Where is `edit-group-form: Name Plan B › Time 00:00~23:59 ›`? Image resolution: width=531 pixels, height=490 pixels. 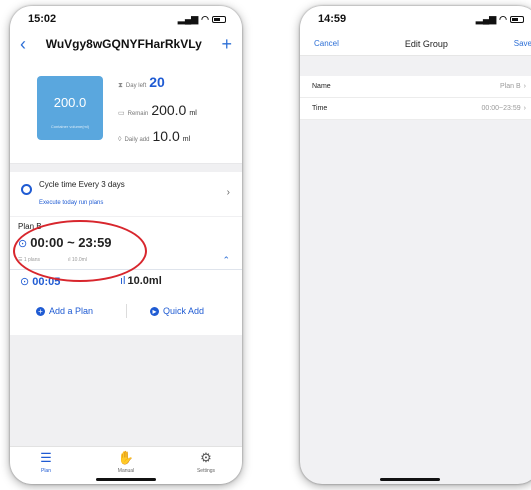
edit-group-form: Name Plan B › Time 00:00~23:59 › is located at coordinates (415, 98).